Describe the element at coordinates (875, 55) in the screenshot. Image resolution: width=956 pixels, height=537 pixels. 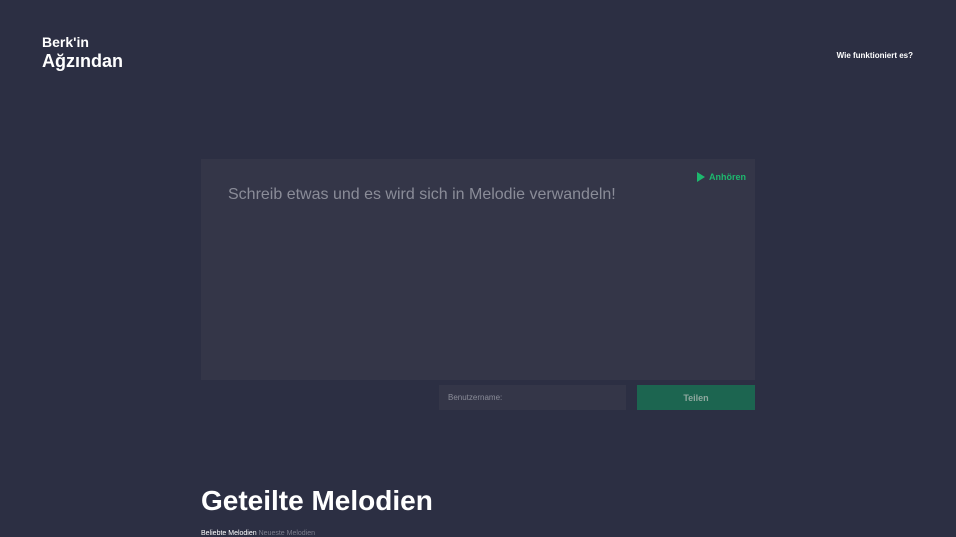
I see `how-it-works-link: Wie funktioniert es?` at that location.